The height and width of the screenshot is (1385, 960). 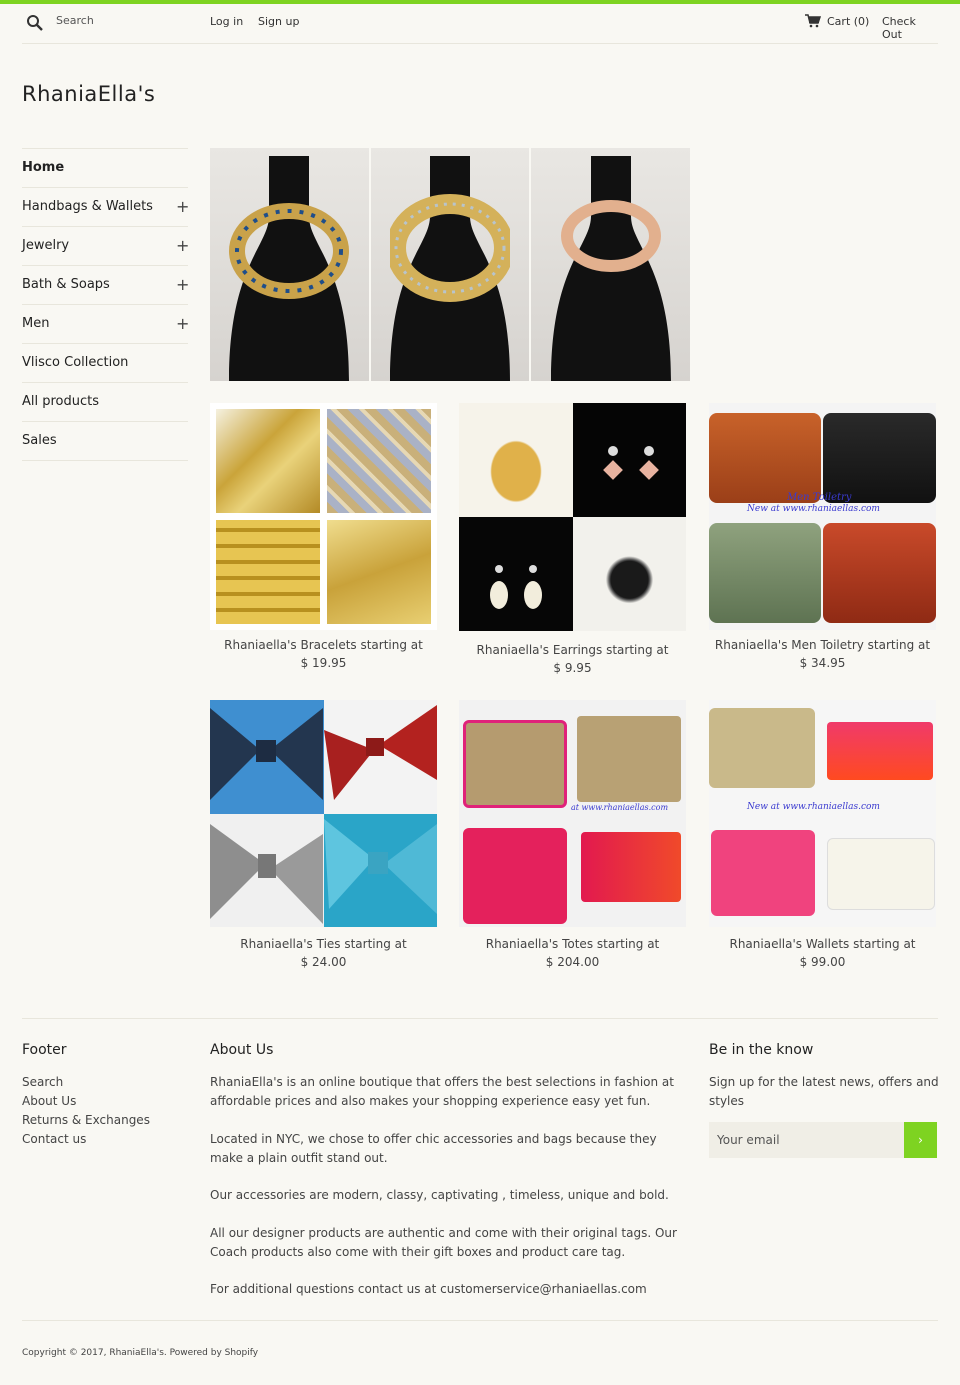 What do you see at coordinates (813, 21) in the screenshot?
I see `cart-icon` at bounding box center [813, 21].